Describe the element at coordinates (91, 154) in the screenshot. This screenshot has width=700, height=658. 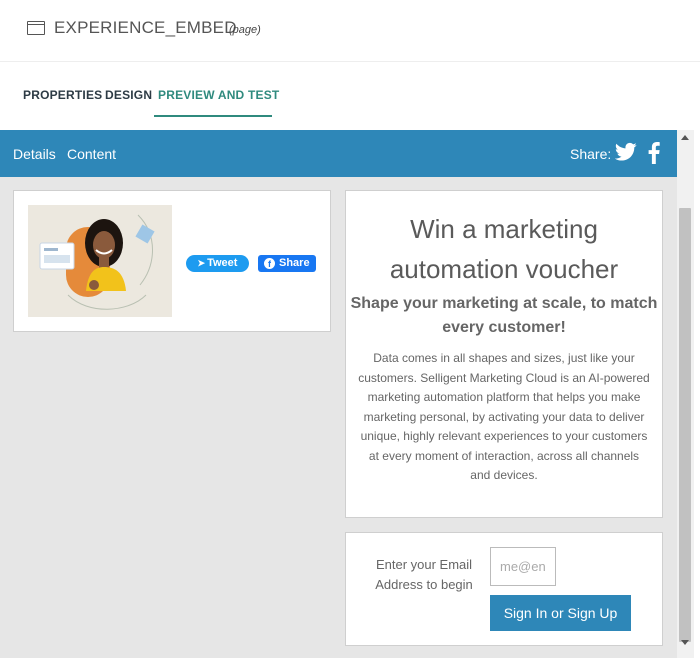
I see `content-link: Content` at that location.